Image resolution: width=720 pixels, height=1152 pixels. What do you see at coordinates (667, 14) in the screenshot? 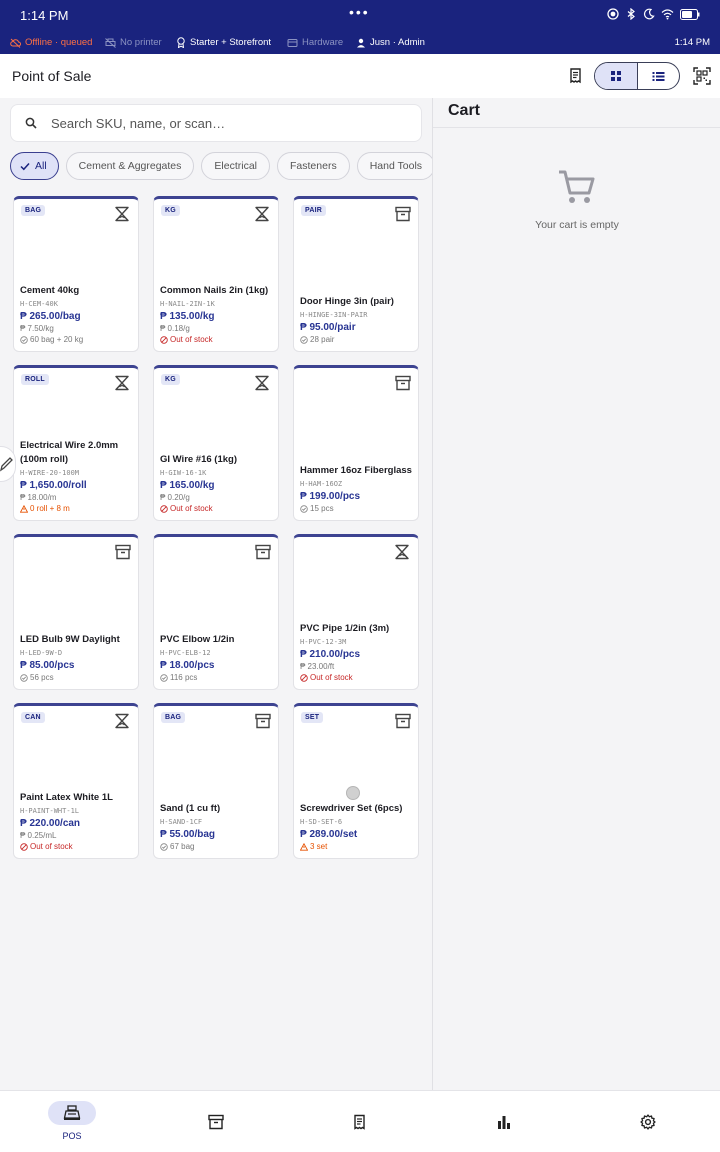
I see `wifi-icon` at bounding box center [667, 14].